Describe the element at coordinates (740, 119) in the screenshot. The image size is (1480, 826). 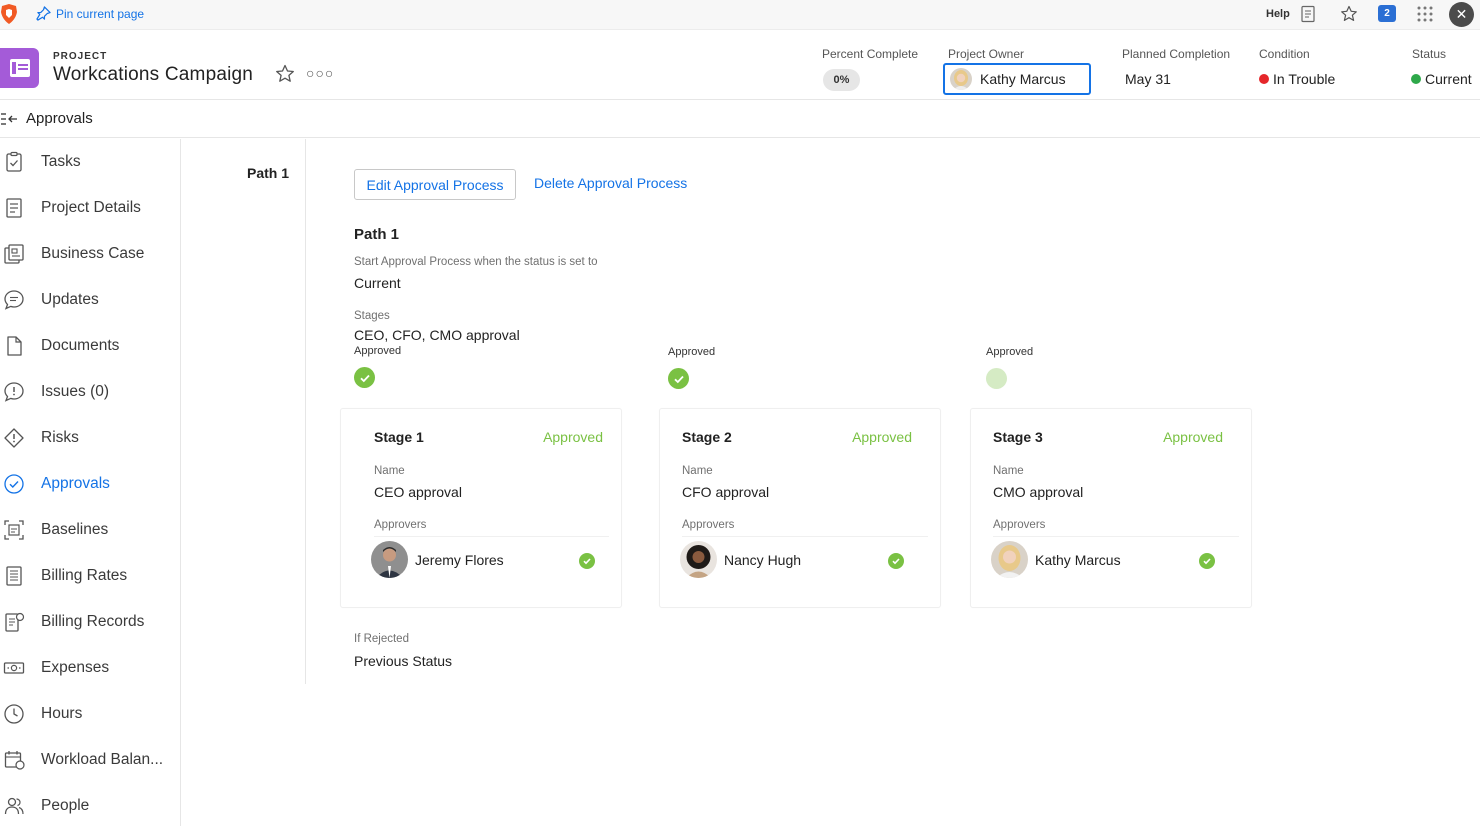
I see `section-bar: Approvals` at that location.